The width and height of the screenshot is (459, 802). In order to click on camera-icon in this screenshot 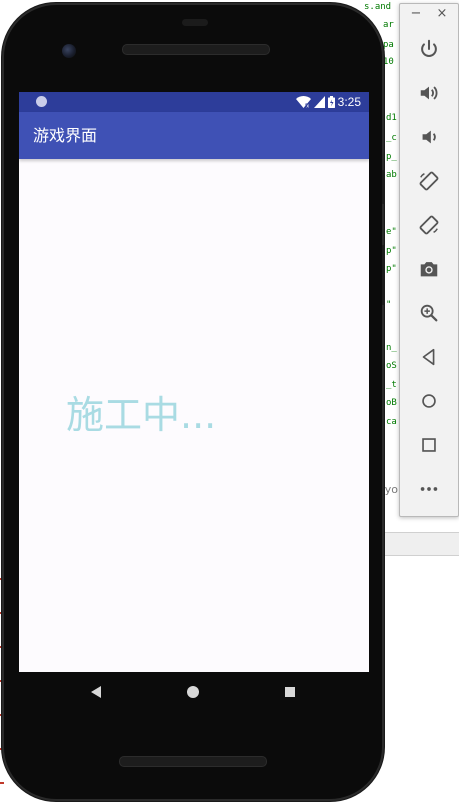, I will do `click(429, 269)`.